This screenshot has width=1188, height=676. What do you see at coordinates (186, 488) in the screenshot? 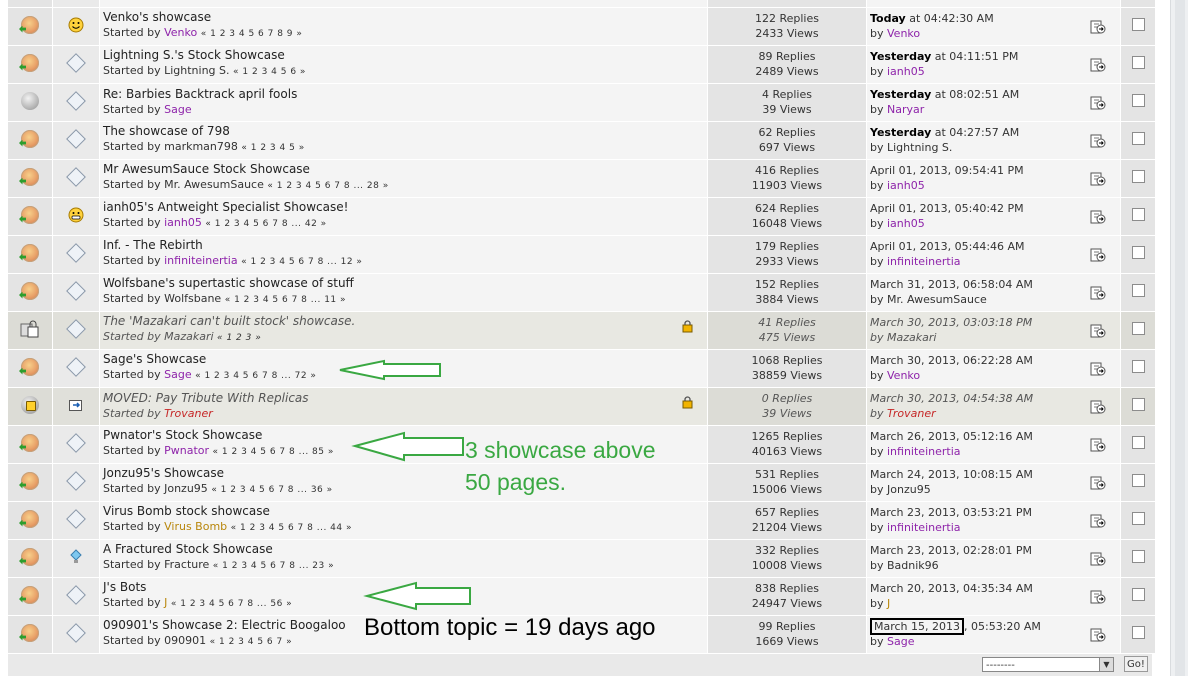
I see `topic-starter-link: Jonzu95` at bounding box center [186, 488].